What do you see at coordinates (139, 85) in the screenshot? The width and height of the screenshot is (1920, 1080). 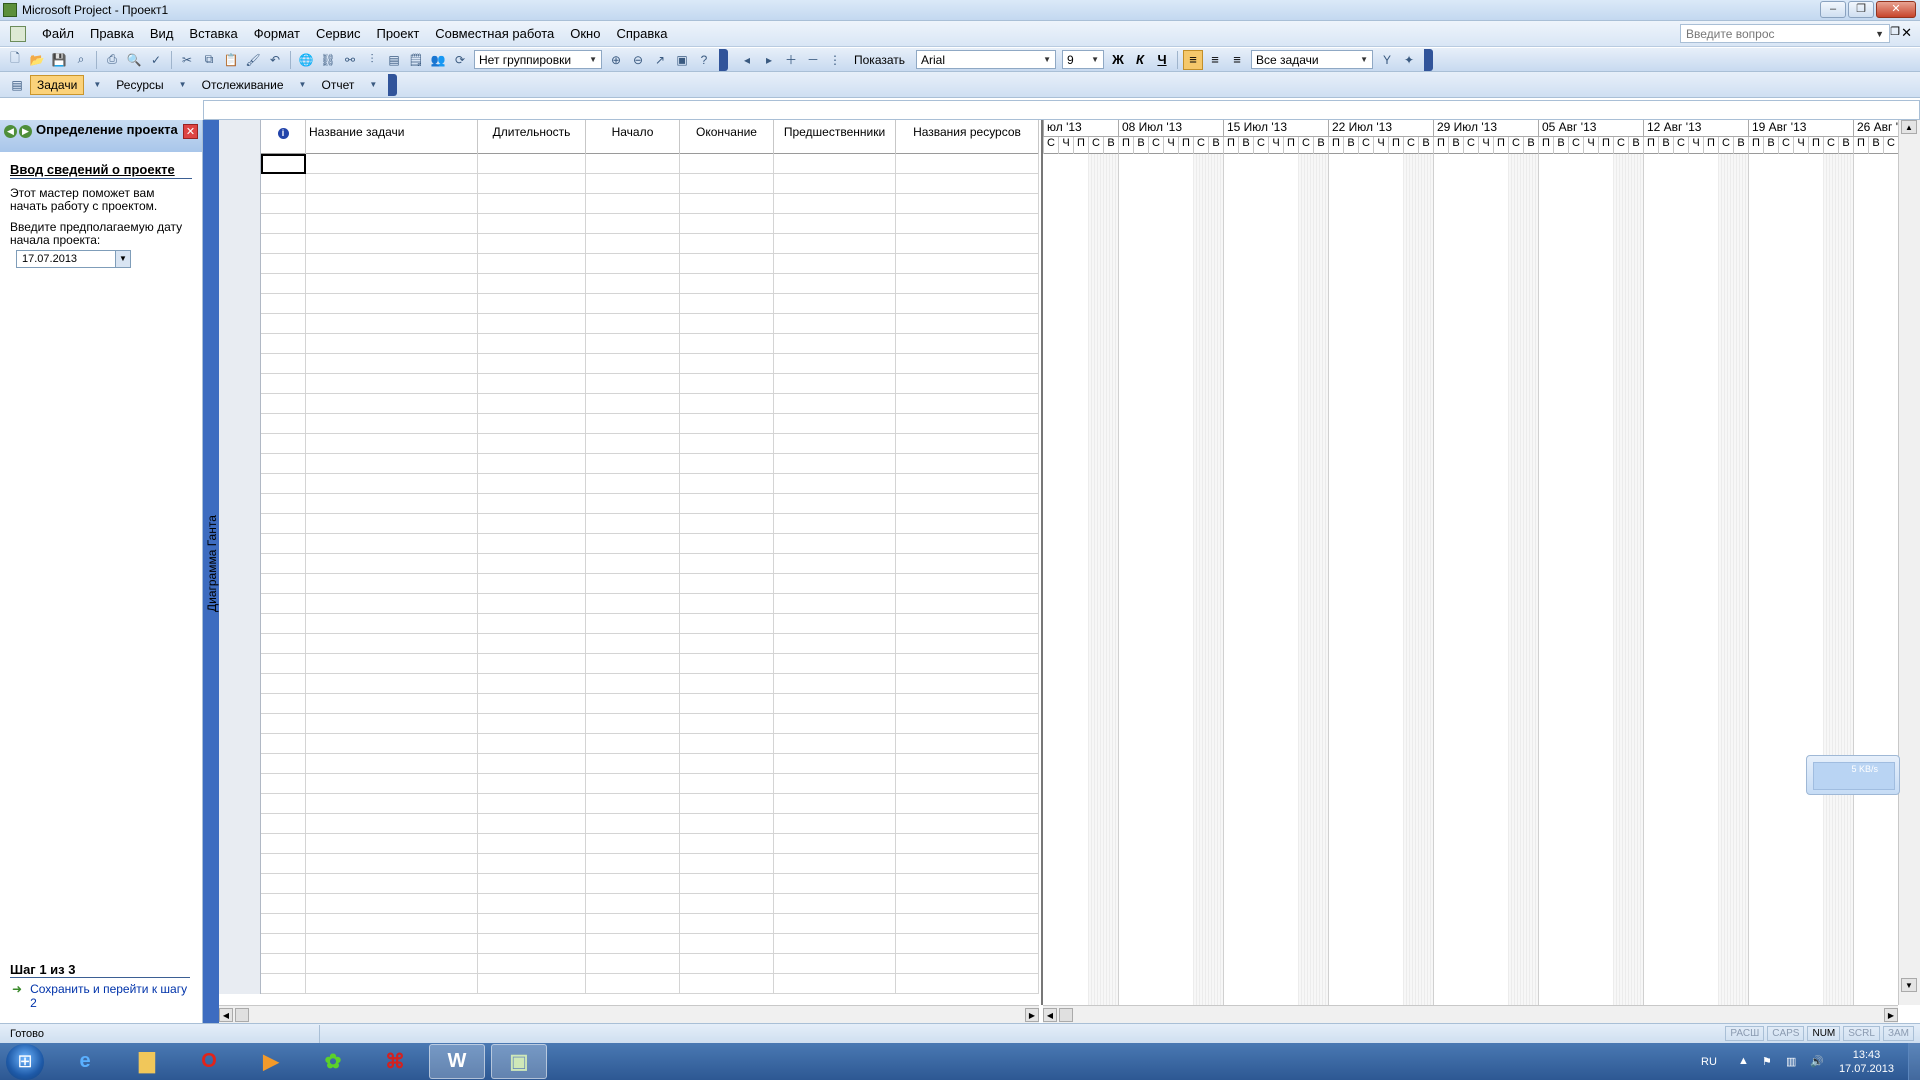 I see `tab-resources: Ресурсы` at bounding box center [139, 85].